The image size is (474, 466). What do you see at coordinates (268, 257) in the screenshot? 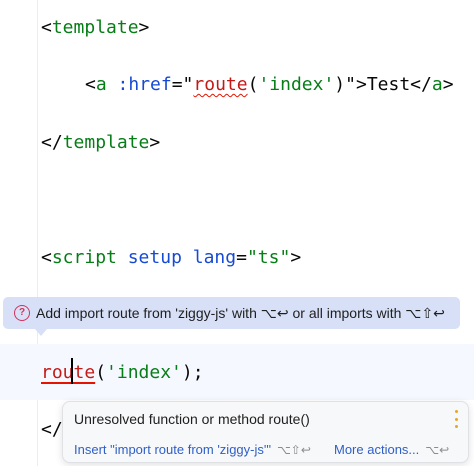
I see `lang-value: "ts"` at bounding box center [268, 257].